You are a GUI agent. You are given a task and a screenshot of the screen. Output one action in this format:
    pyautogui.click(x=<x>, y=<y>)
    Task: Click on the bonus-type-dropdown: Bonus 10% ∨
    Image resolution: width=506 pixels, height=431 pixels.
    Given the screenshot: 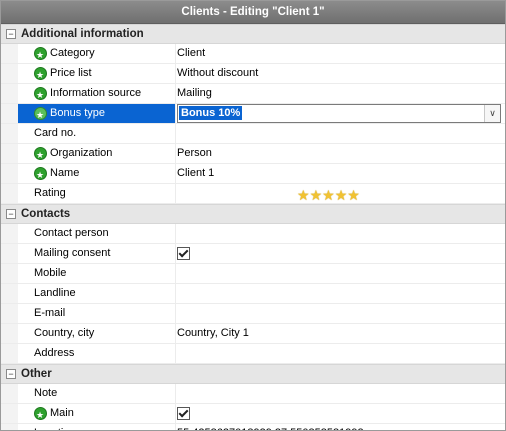 What is the action you would take?
    pyautogui.click(x=339, y=113)
    